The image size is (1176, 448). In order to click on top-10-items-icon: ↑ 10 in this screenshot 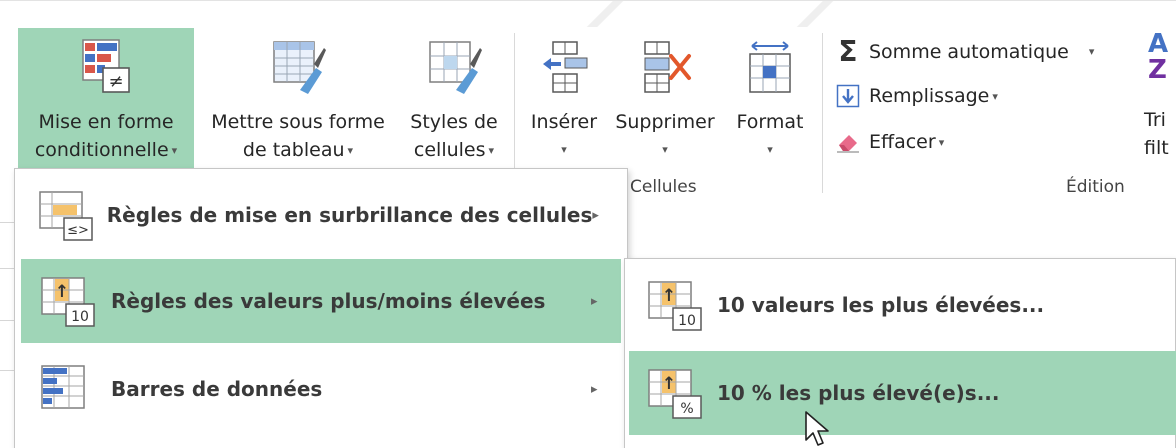, I will do `click(673, 305)`.